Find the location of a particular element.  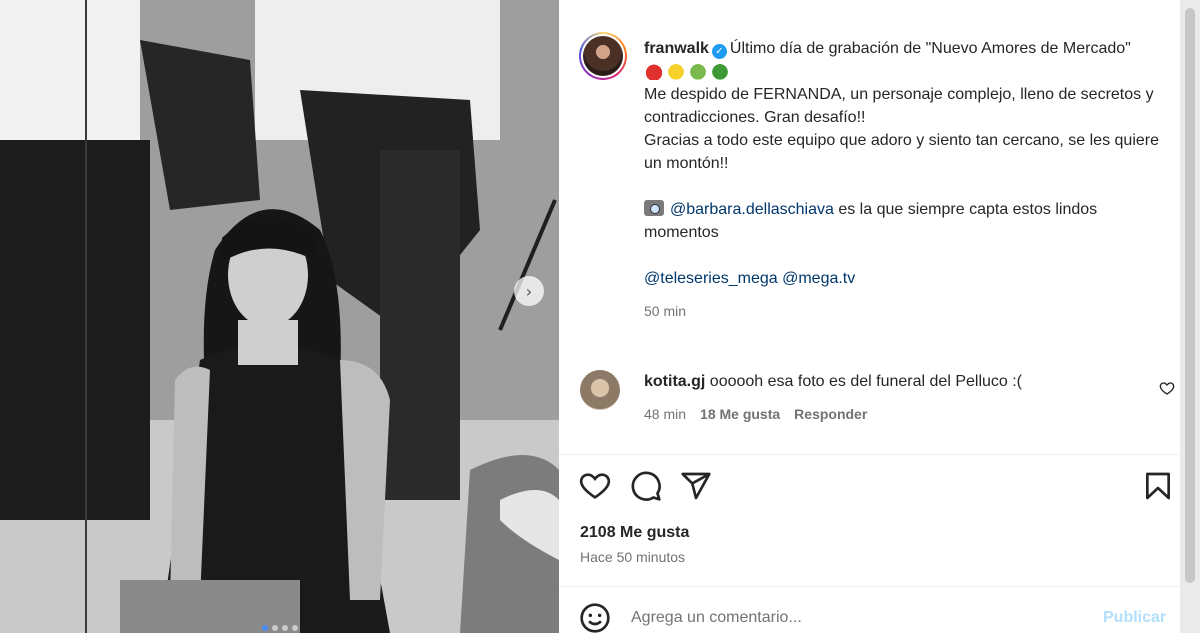

save-bookmark-icon is located at coordinates (1158, 486).